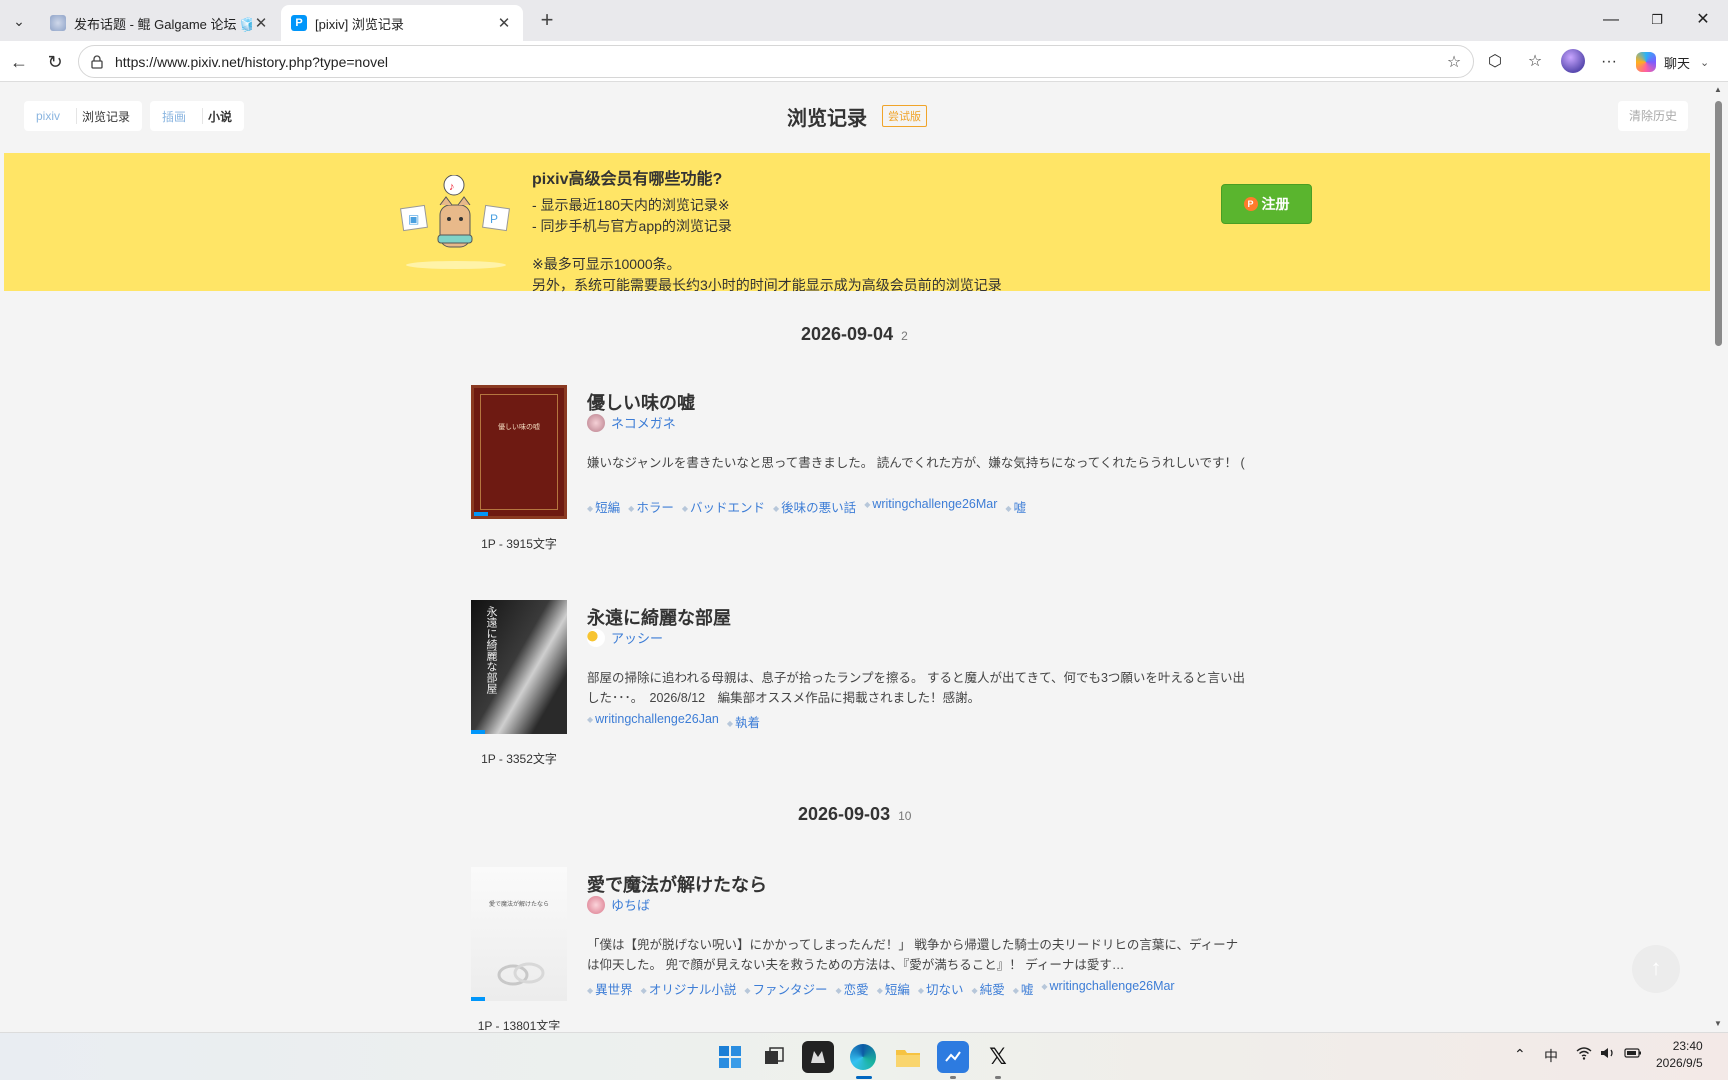 This screenshot has width=1728, height=1080. I want to click on novel-meta: 1P - 13801文字, so click(519, 1024).